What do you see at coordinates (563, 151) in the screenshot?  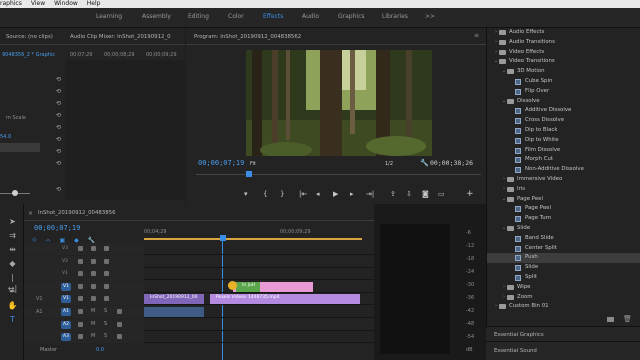 I see `effects-item: Film Dissolve` at bounding box center [563, 151].